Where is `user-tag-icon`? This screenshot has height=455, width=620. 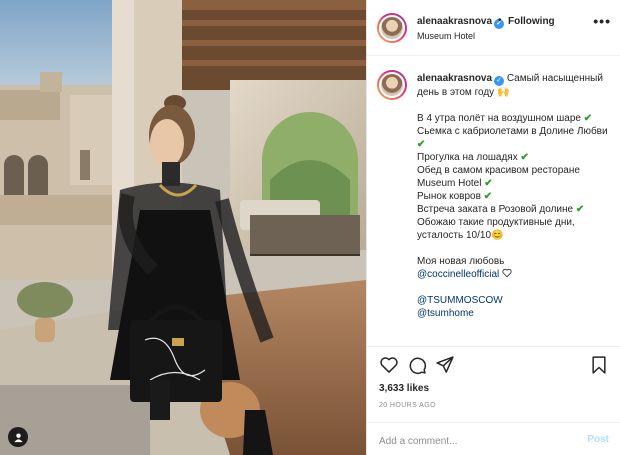
user-tag-icon is located at coordinates (18, 437).